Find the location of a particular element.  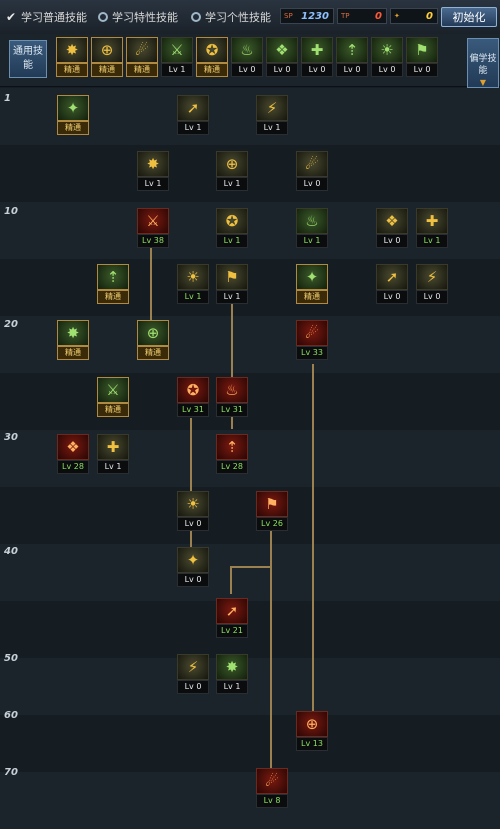

skill-slot: ⚔ 精通 is located at coordinates (113, 398).